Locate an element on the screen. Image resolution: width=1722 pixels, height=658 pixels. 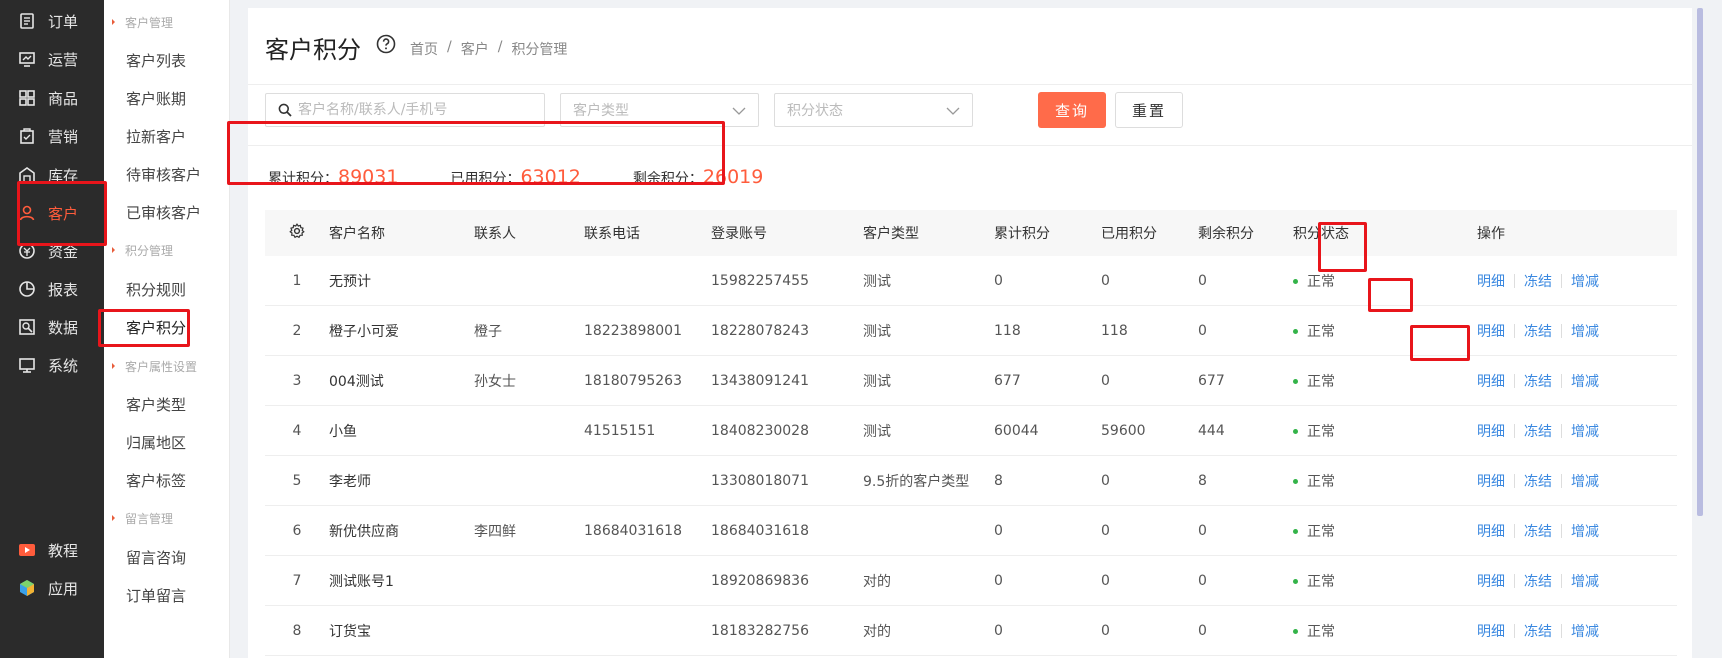
cell-row-index: 1 is located at coordinates (297, 280).